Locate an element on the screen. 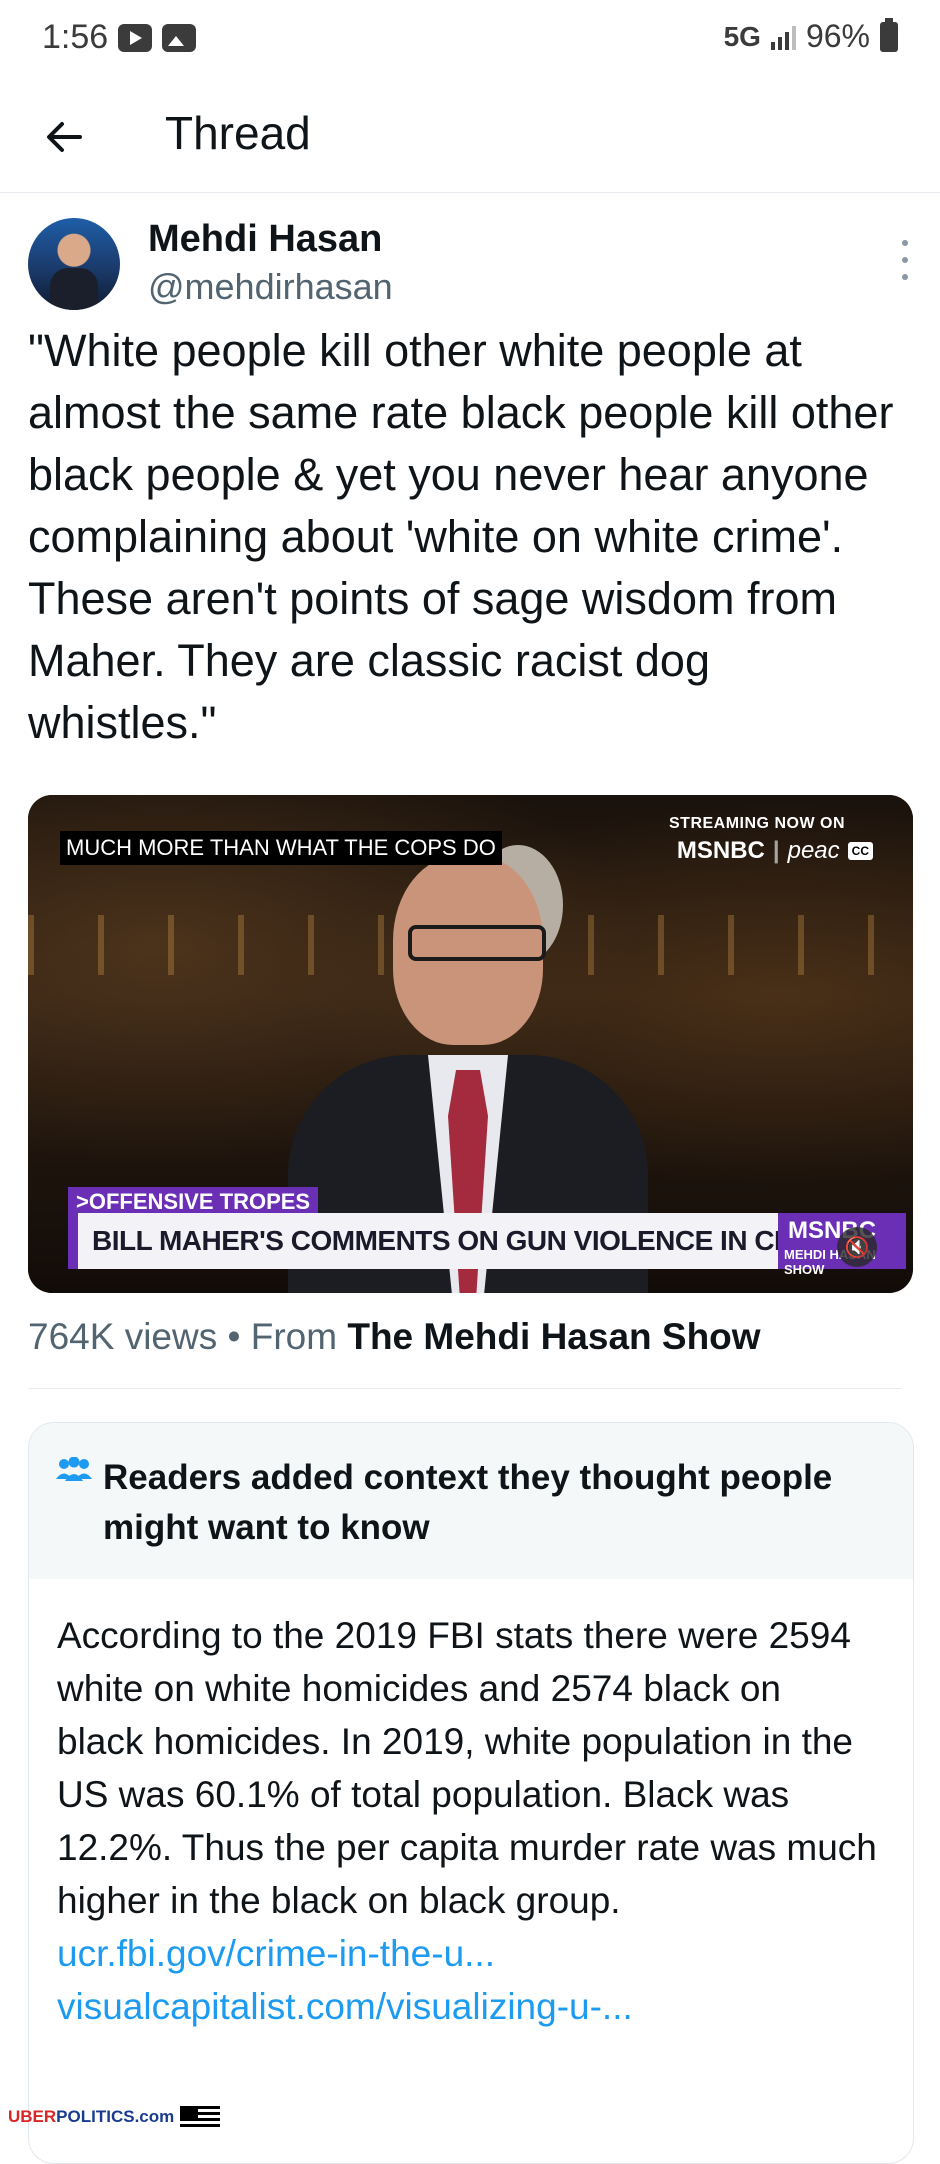  avatar is located at coordinates (74, 264).